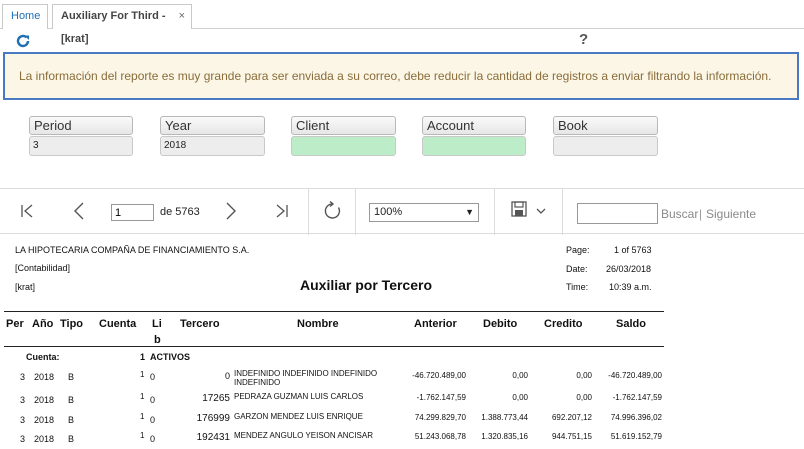 The image size is (804, 449). Describe the element at coordinates (402, 22) in the screenshot. I see `tab-bar: Home Auxiliary For Third -[krat] ×` at that location.